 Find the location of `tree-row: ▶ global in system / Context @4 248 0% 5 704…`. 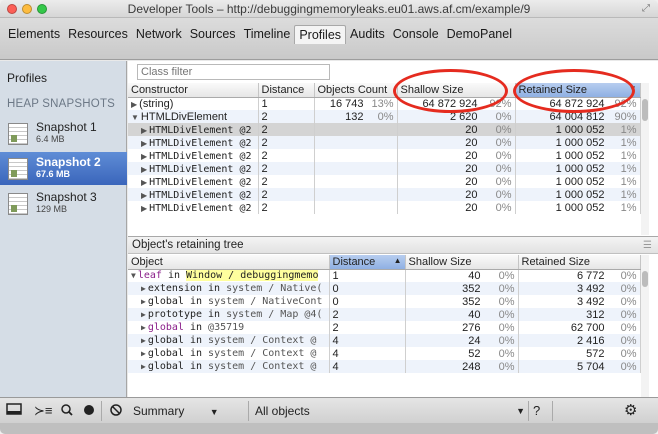

tree-row: ▶ global in system / Context @4 248 0% 5 704… is located at coordinates (384, 366).